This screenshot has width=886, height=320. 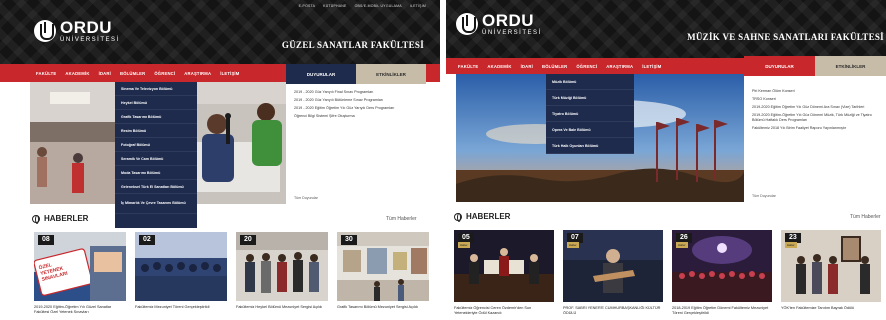 I want to click on dropdown-item: Tiyatro Bölümü, so click(x=590, y=114).